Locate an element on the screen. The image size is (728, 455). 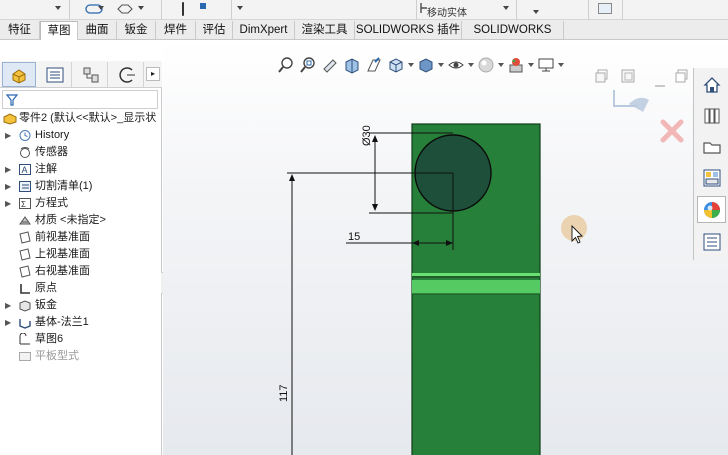
design-library-icon is located at coordinates (711, 115).